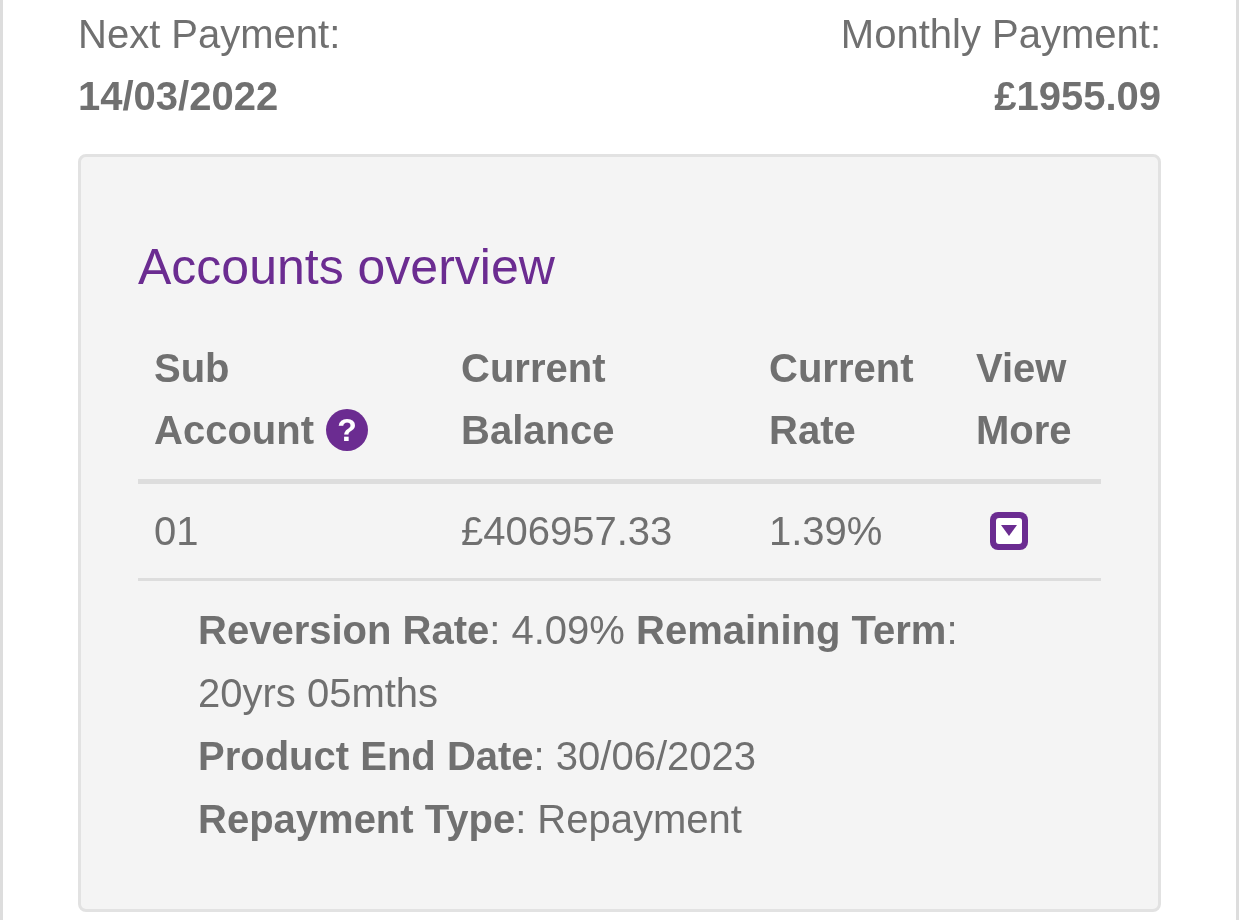  What do you see at coordinates (176, 531) in the screenshot?
I see `table-cell-text: 01` at bounding box center [176, 531].